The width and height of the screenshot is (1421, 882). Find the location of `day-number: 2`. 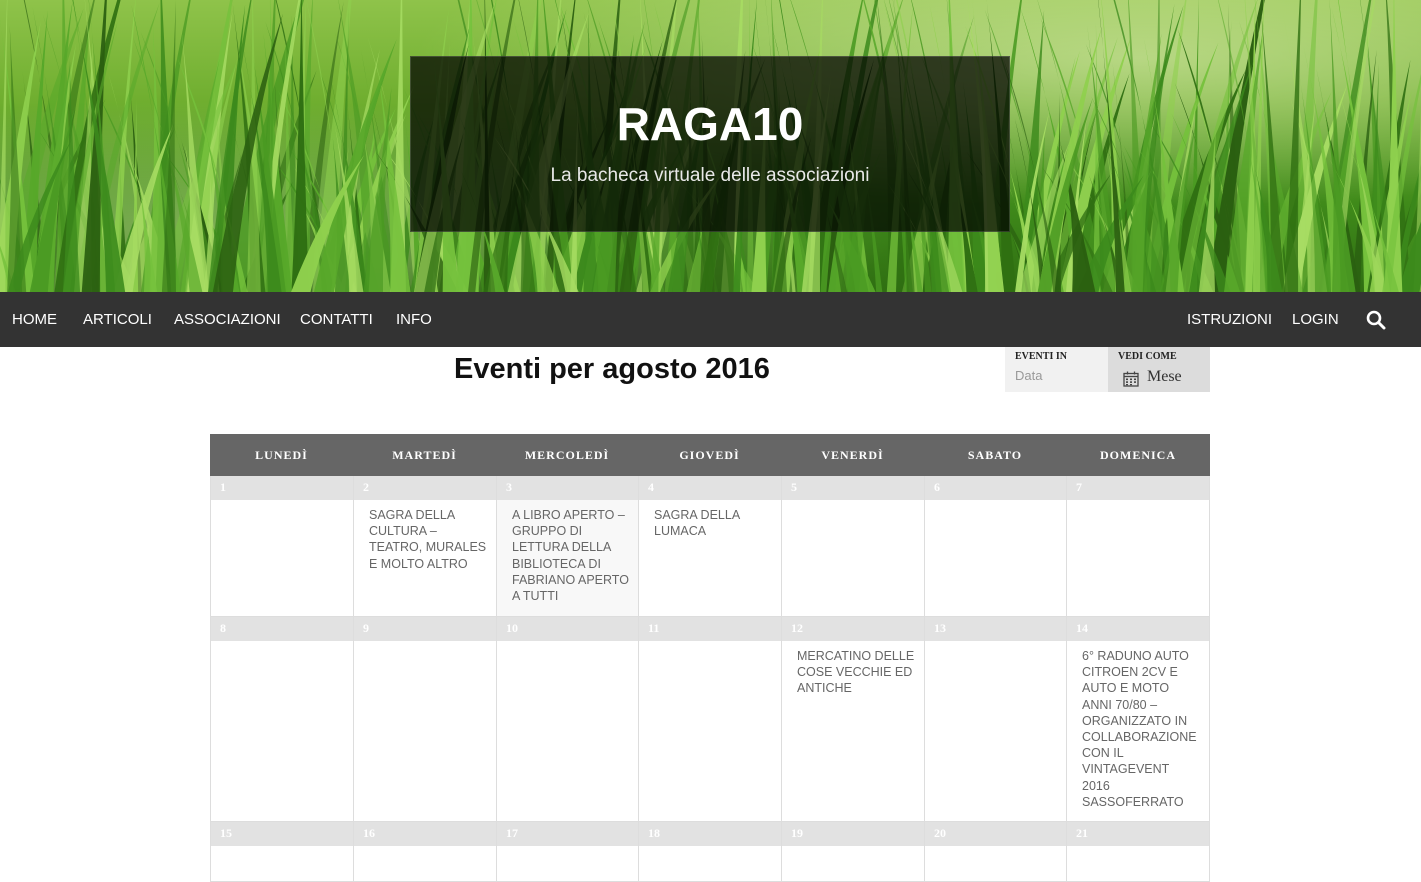

day-number: 2 is located at coordinates (366, 487).